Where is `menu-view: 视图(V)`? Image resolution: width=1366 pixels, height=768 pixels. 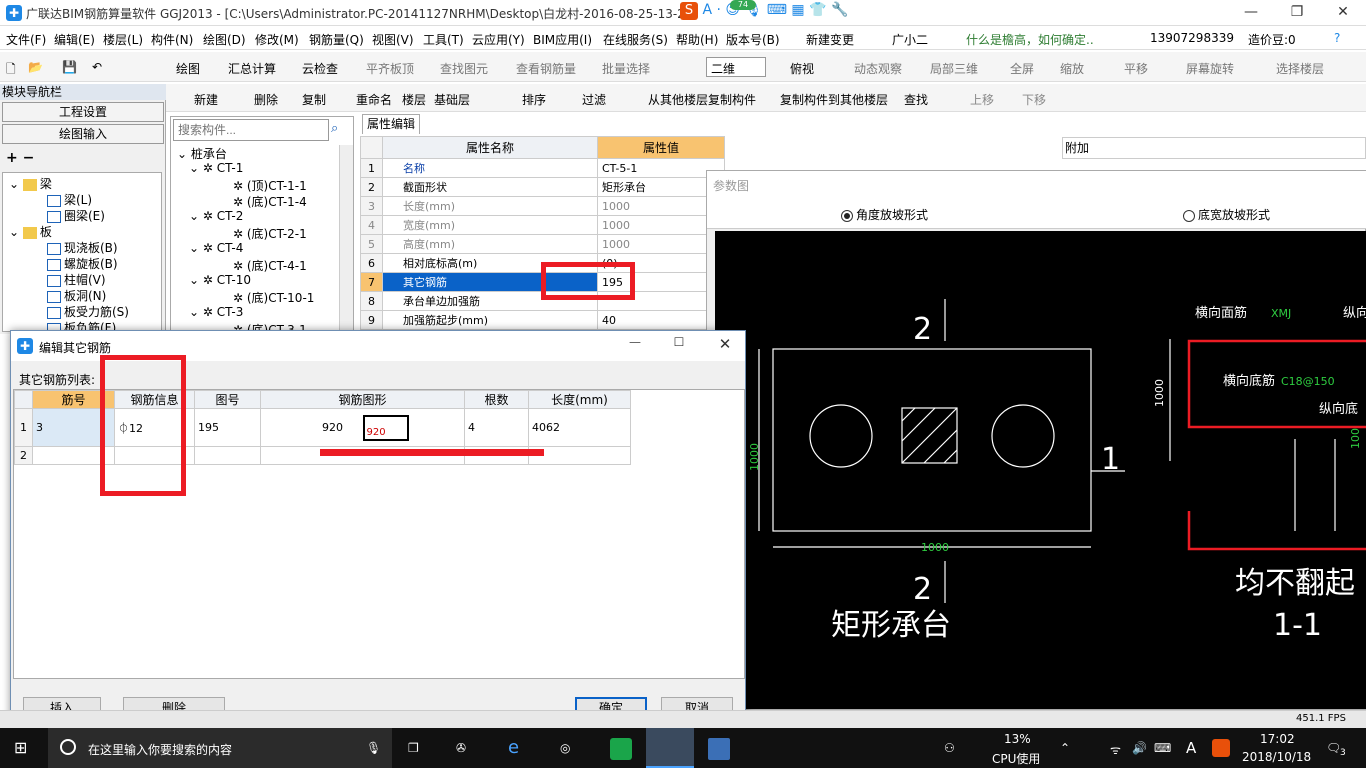 menu-view: 视图(V) is located at coordinates (393, 39).